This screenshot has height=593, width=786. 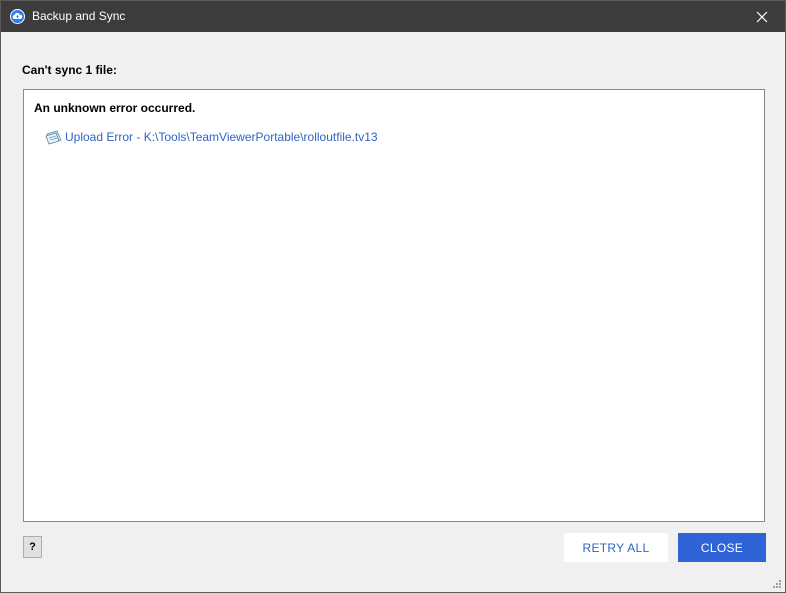 What do you see at coordinates (32, 547) in the screenshot?
I see `help-button: ?` at bounding box center [32, 547].